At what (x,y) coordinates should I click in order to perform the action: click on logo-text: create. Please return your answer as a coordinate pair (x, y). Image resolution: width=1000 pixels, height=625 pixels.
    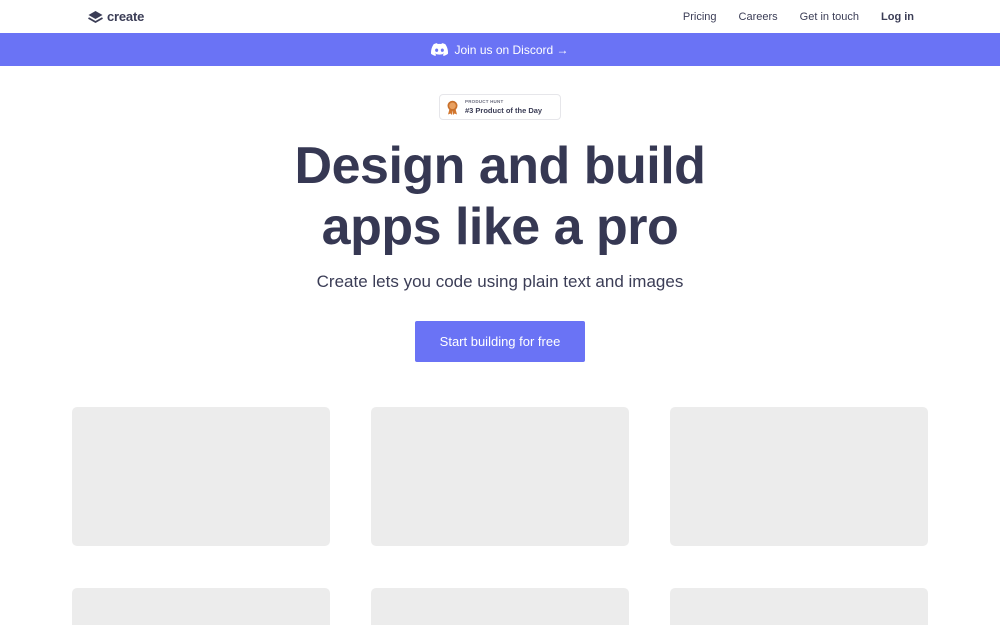
    Looking at the image, I should click on (126, 16).